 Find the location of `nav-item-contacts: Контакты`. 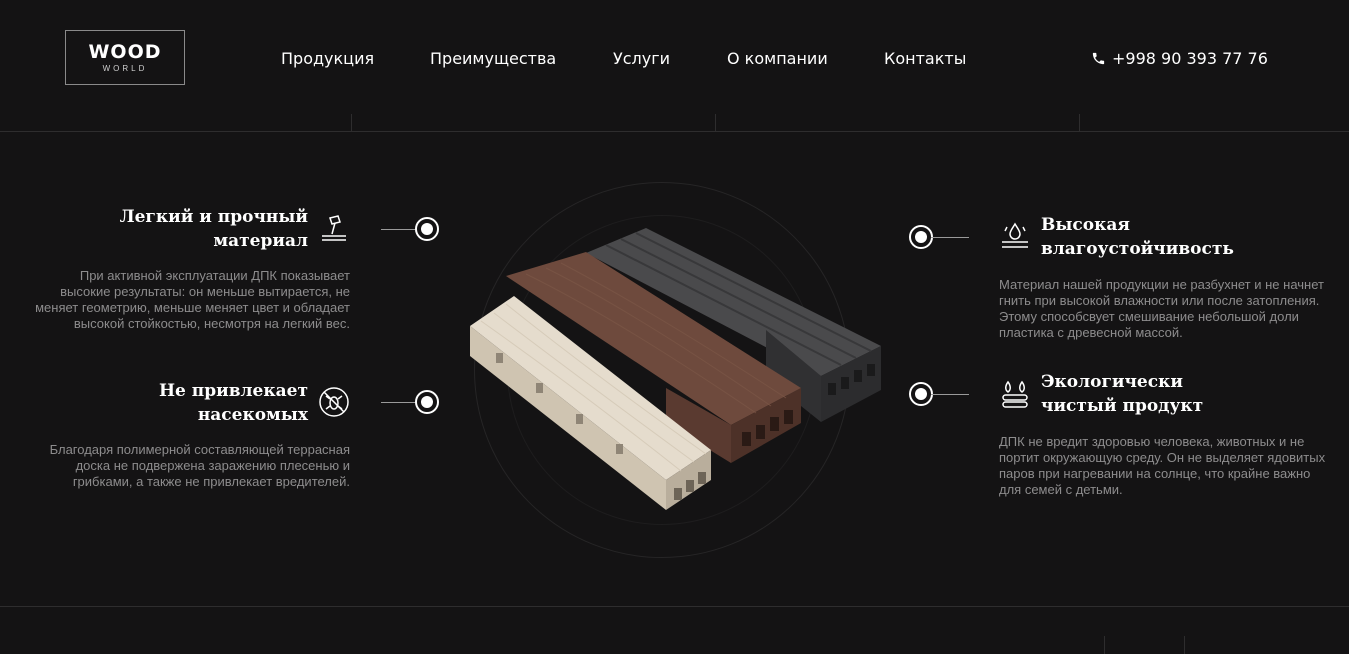

nav-item-contacts: Контакты is located at coordinates (925, 58).